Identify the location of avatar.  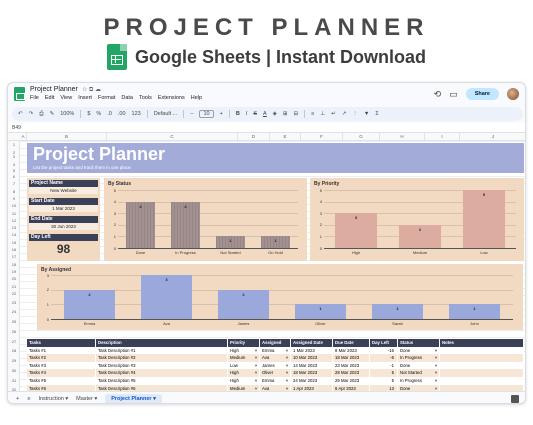
(513, 94).